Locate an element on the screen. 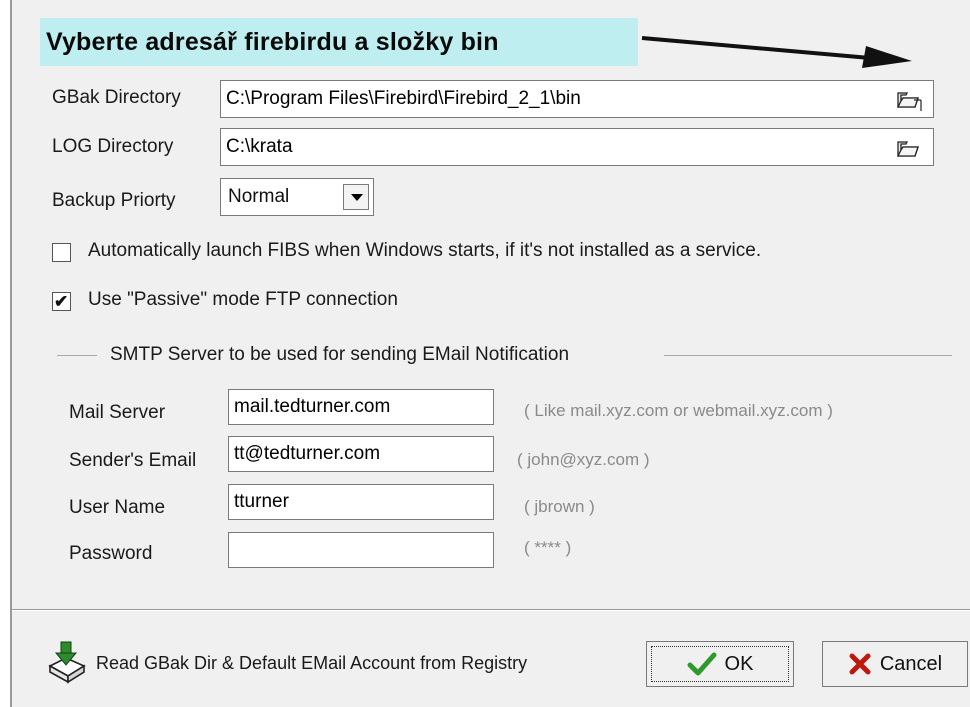 The height and width of the screenshot is (707, 970). dropdown-arrow-icon is located at coordinates (356, 197).